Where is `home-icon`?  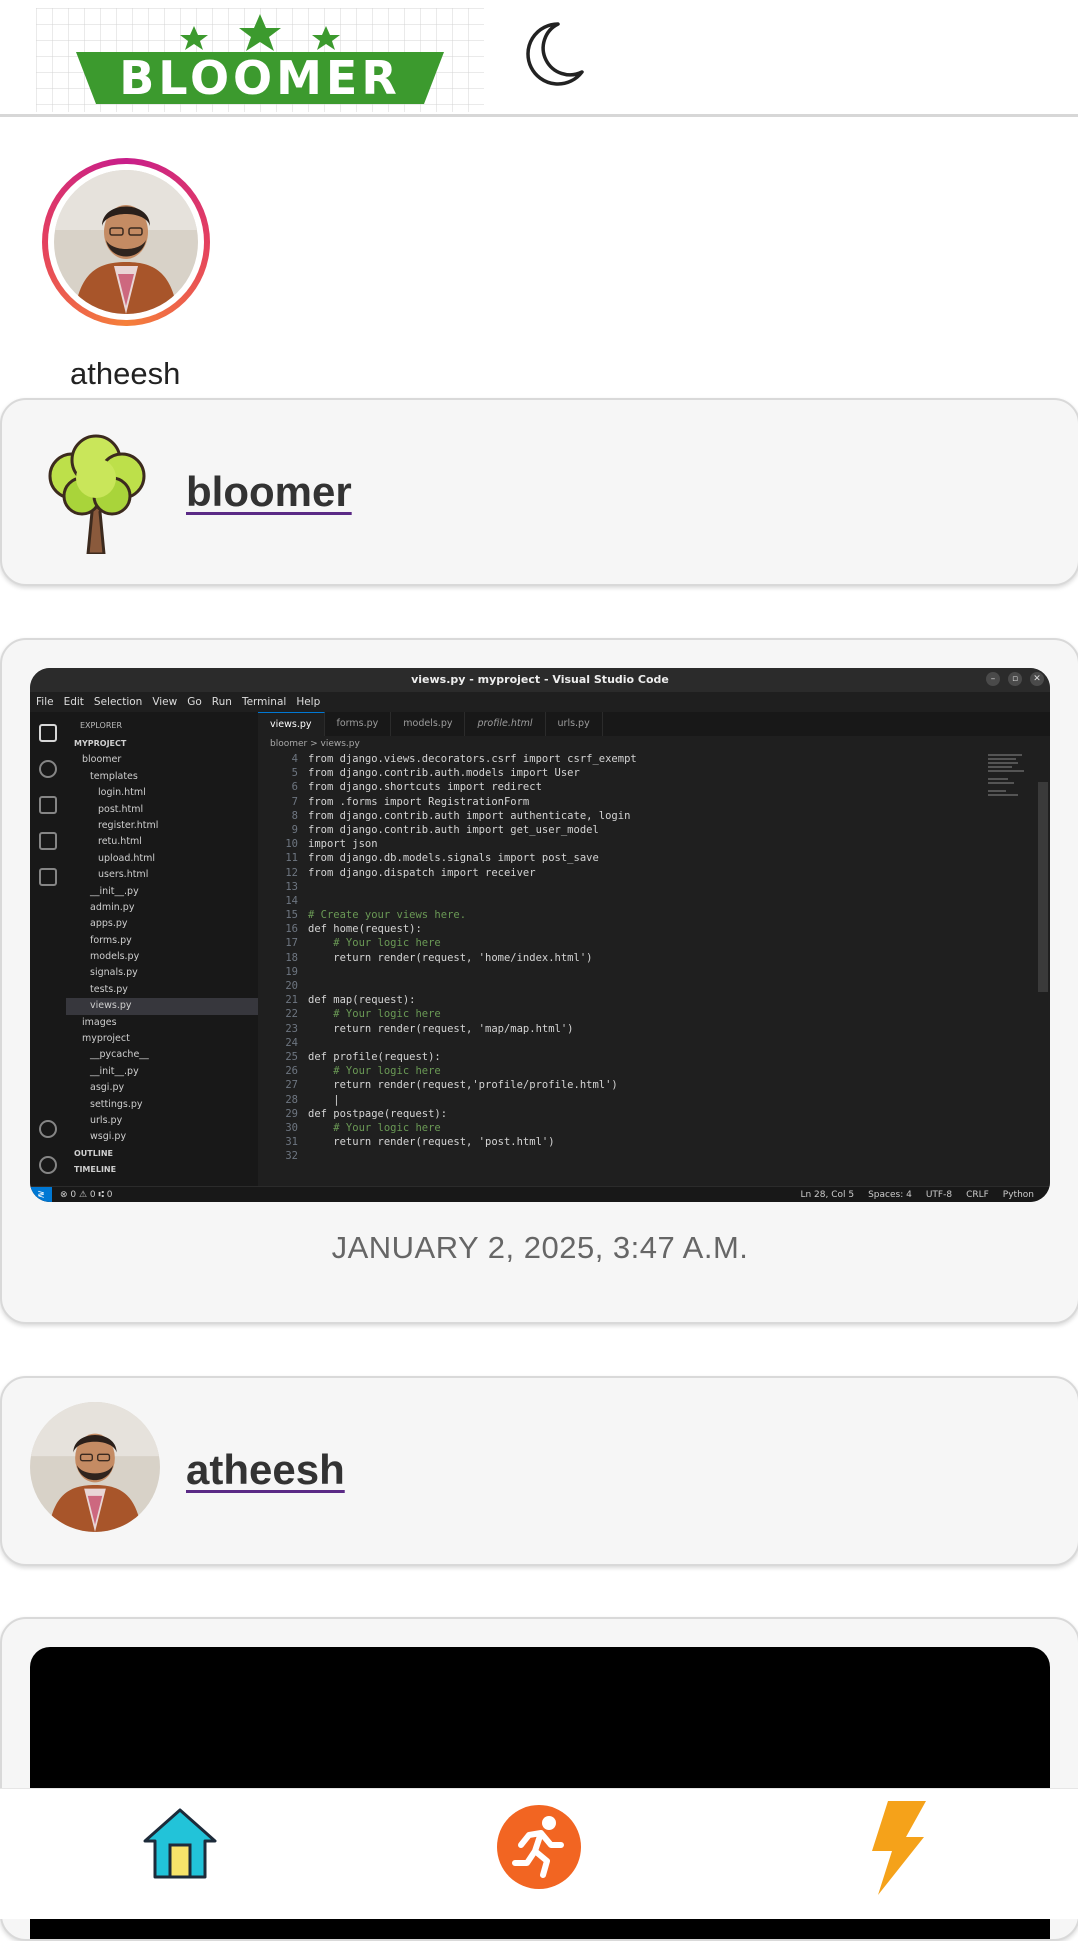
home-icon is located at coordinates (180, 1843).